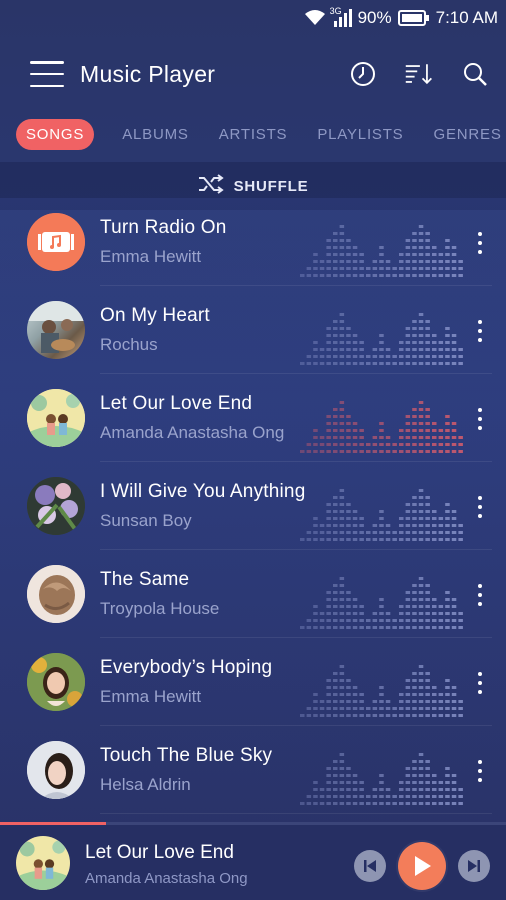 This screenshot has width=506, height=900. What do you see at coordinates (253, 594) in the screenshot?
I see `song-row: The Same Troypola House` at bounding box center [253, 594].